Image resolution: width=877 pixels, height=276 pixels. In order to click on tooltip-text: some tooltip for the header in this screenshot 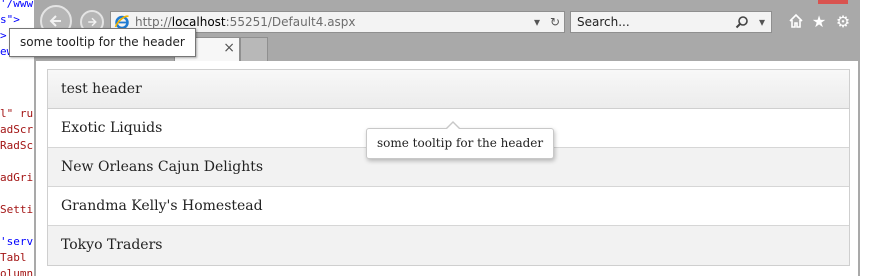, I will do `click(460, 143)`.